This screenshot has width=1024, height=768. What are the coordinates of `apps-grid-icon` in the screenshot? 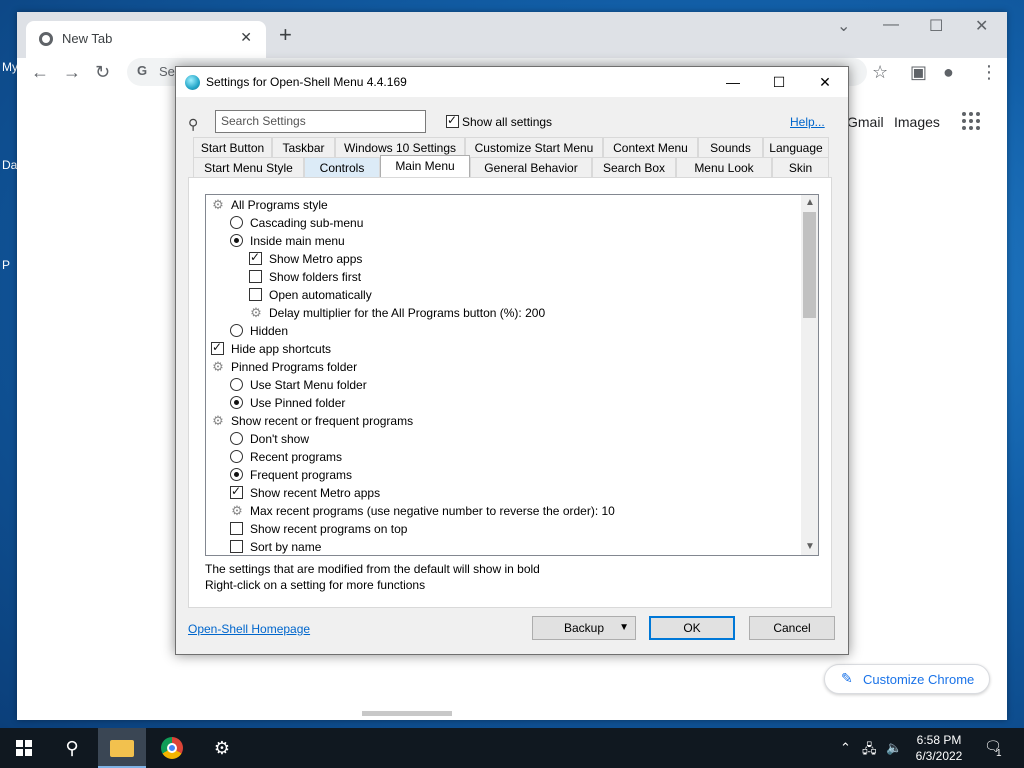 It's located at (971, 121).